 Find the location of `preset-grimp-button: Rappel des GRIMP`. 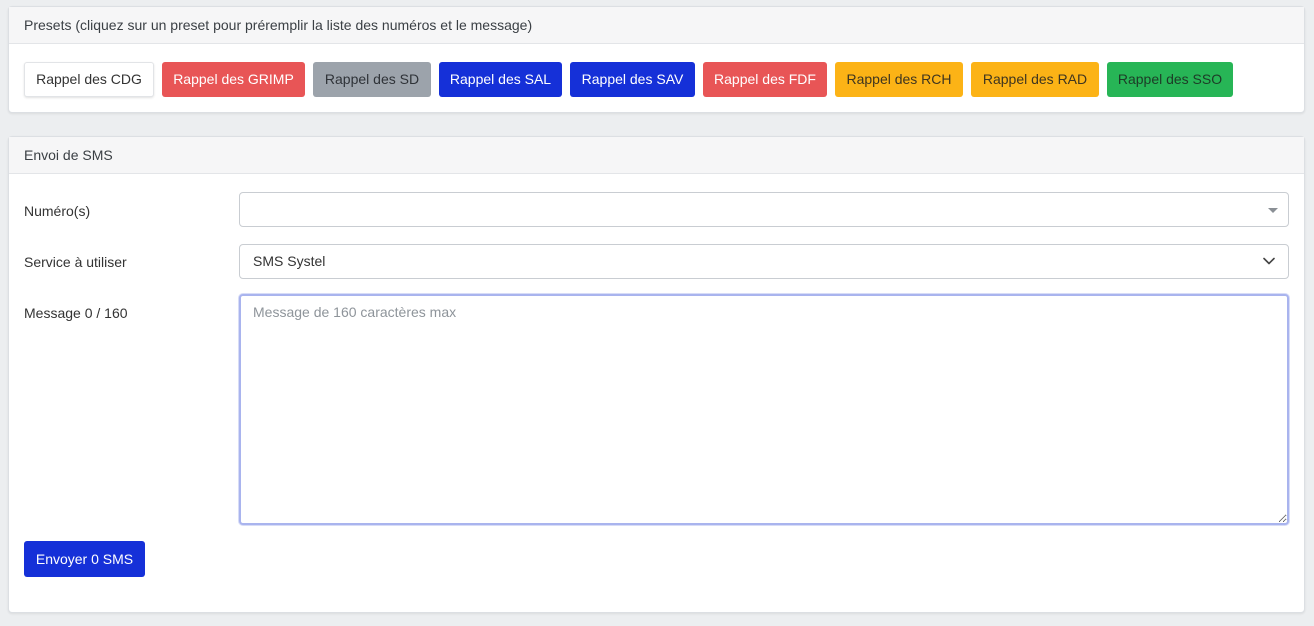

preset-grimp-button: Rappel des GRIMP is located at coordinates (233, 79).